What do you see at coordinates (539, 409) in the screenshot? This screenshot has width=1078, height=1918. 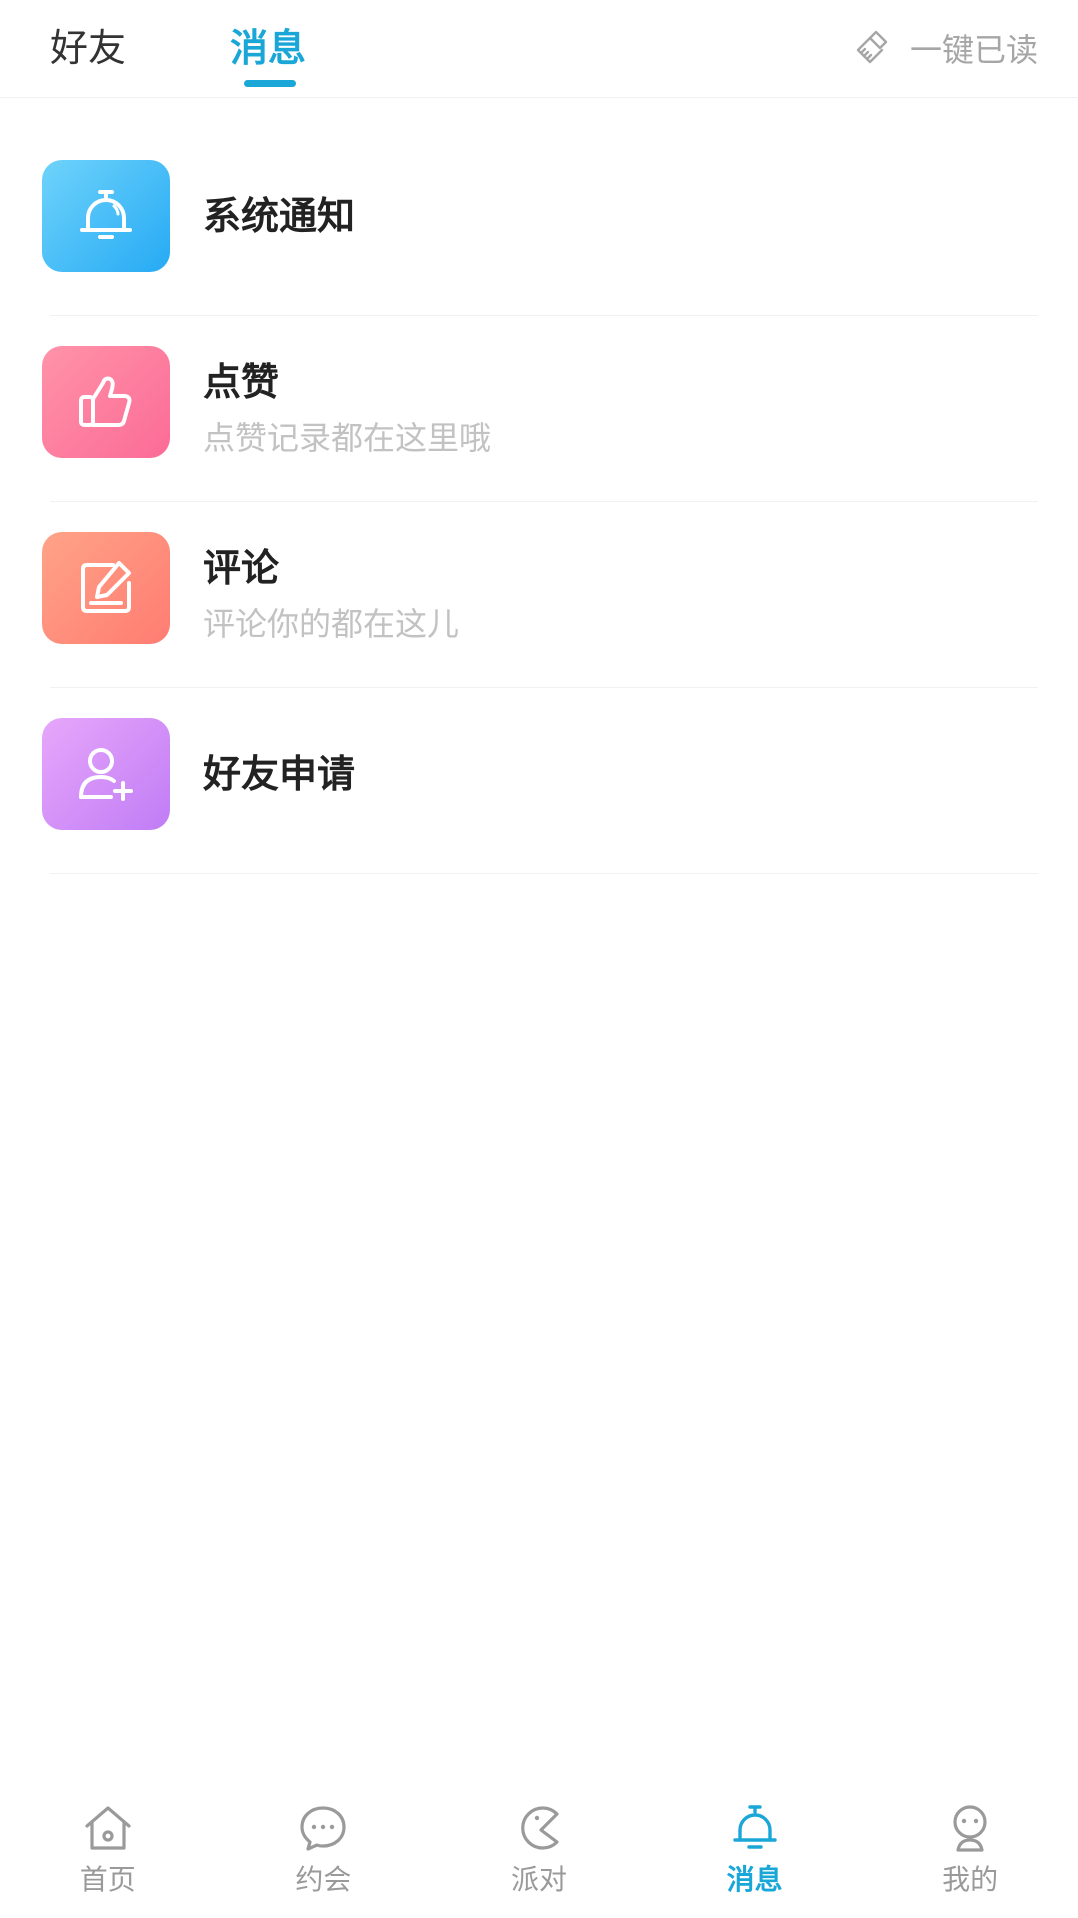 I see `list-item-likes: 点赞 点赞记录都在这里哦` at bounding box center [539, 409].